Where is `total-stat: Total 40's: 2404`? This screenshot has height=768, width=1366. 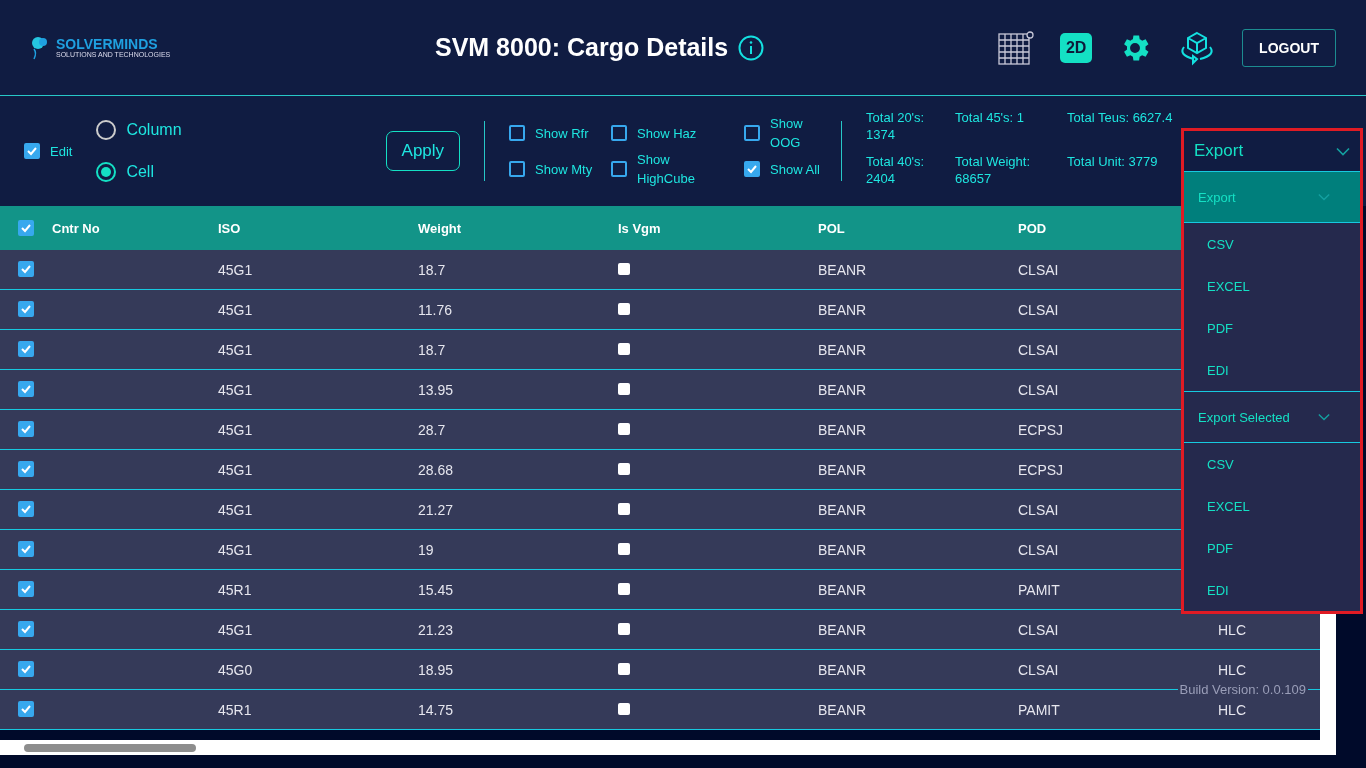 total-stat: Total 40's: 2404 is located at coordinates (896, 170).